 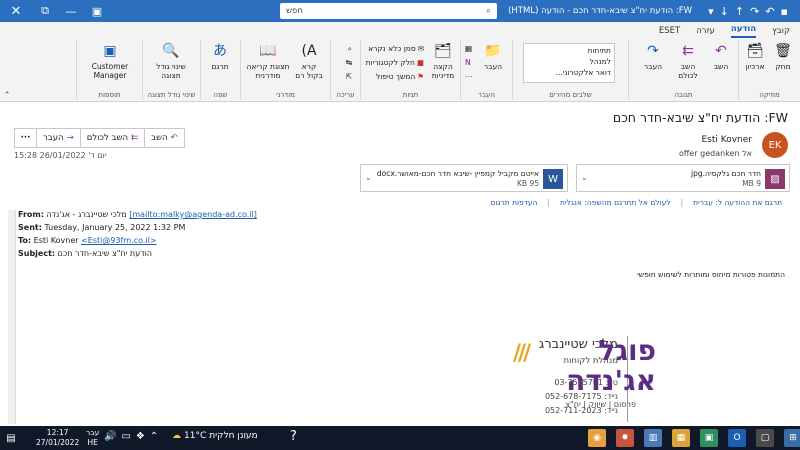 What do you see at coordinates (171, 61) in the screenshot?
I see `zoom-button: 🔍 שינוי גודל תצוגה` at bounding box center [171, 61].